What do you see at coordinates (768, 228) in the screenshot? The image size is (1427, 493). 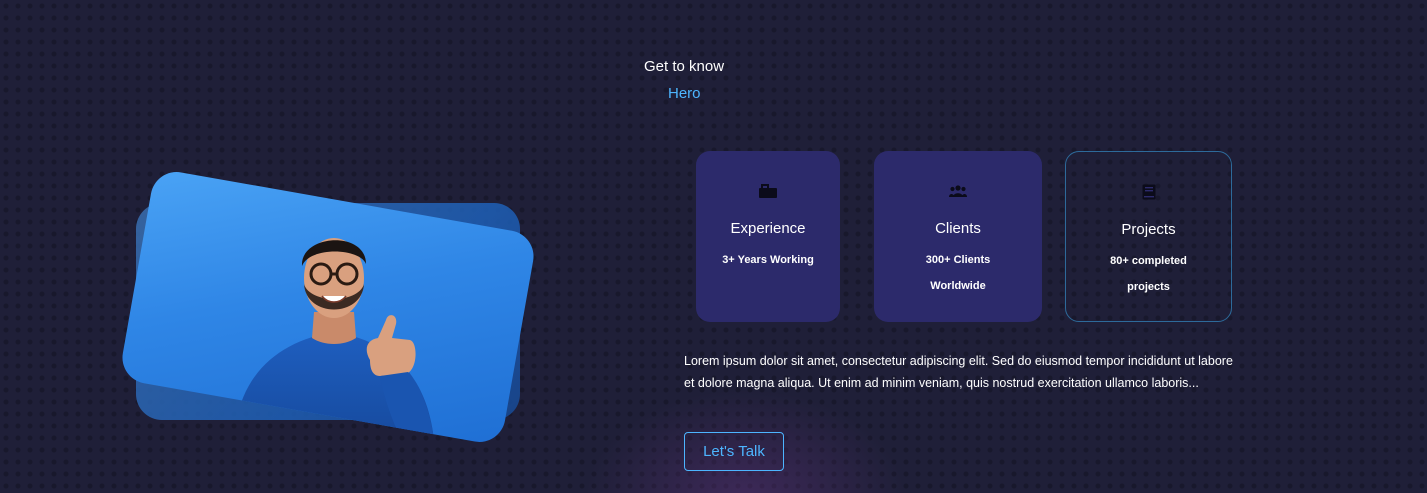 I see `experience-title: Experience` at bounding box center [768, 228].